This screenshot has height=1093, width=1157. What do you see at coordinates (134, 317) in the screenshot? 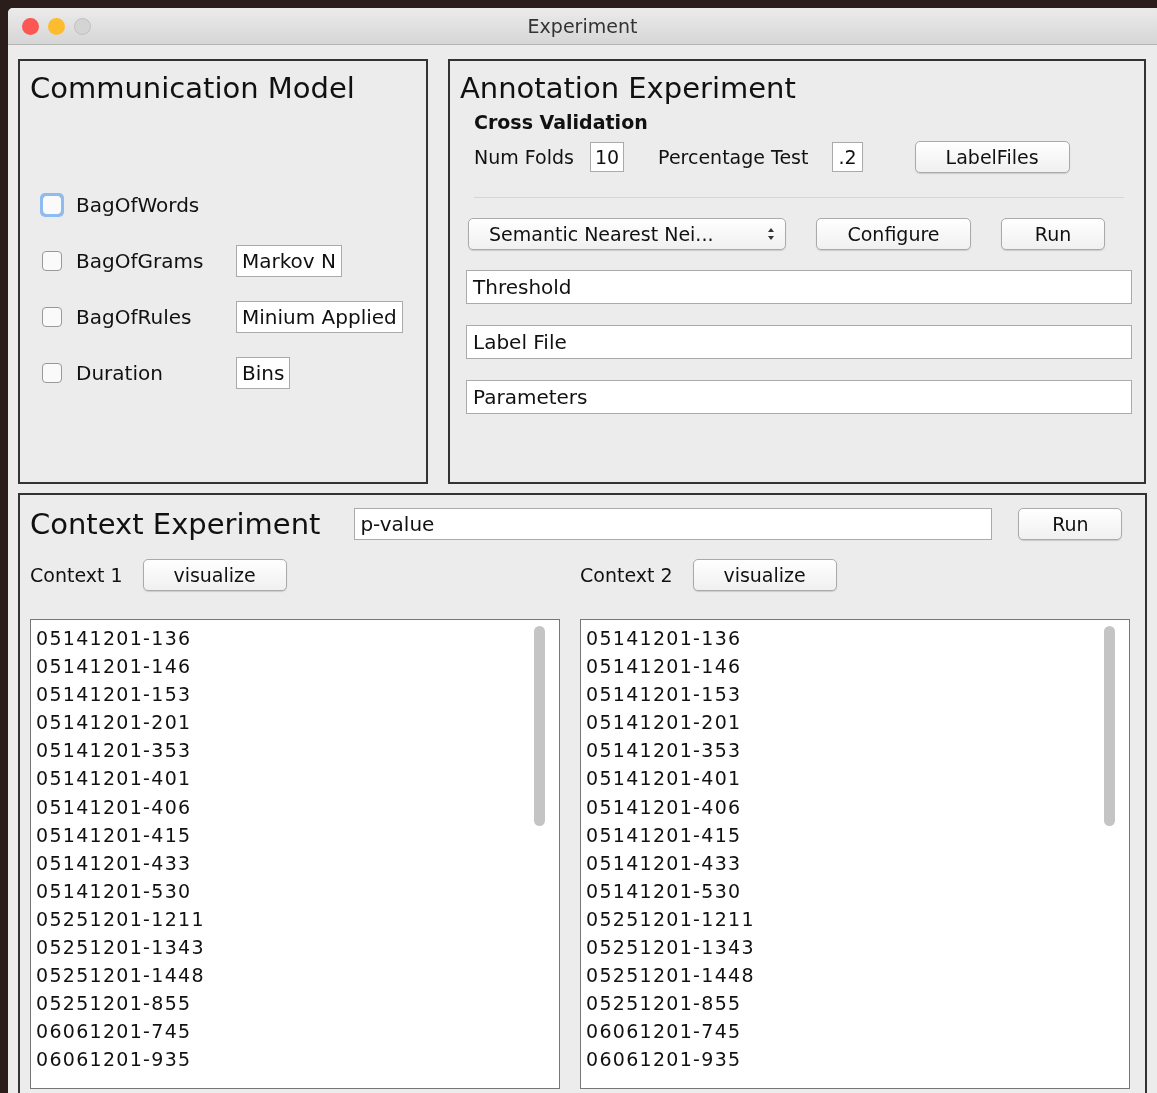
I see `checkbox-label: BagOfRules` at bounding box center [134, 317].